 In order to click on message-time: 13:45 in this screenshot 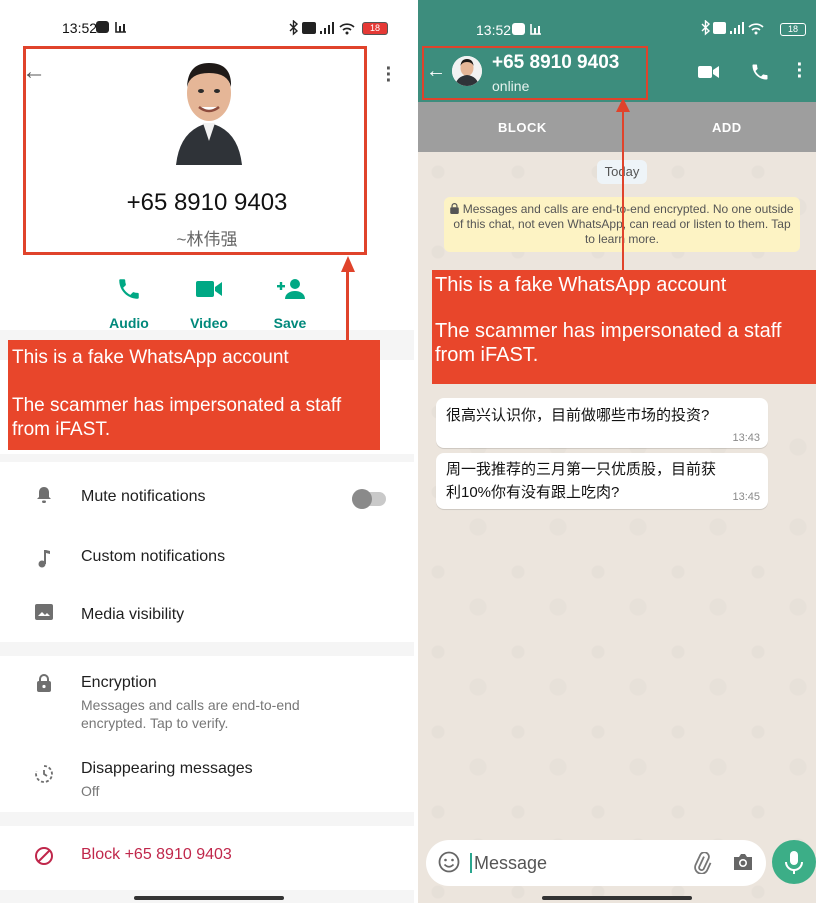, I will do `click(746, 497)`.